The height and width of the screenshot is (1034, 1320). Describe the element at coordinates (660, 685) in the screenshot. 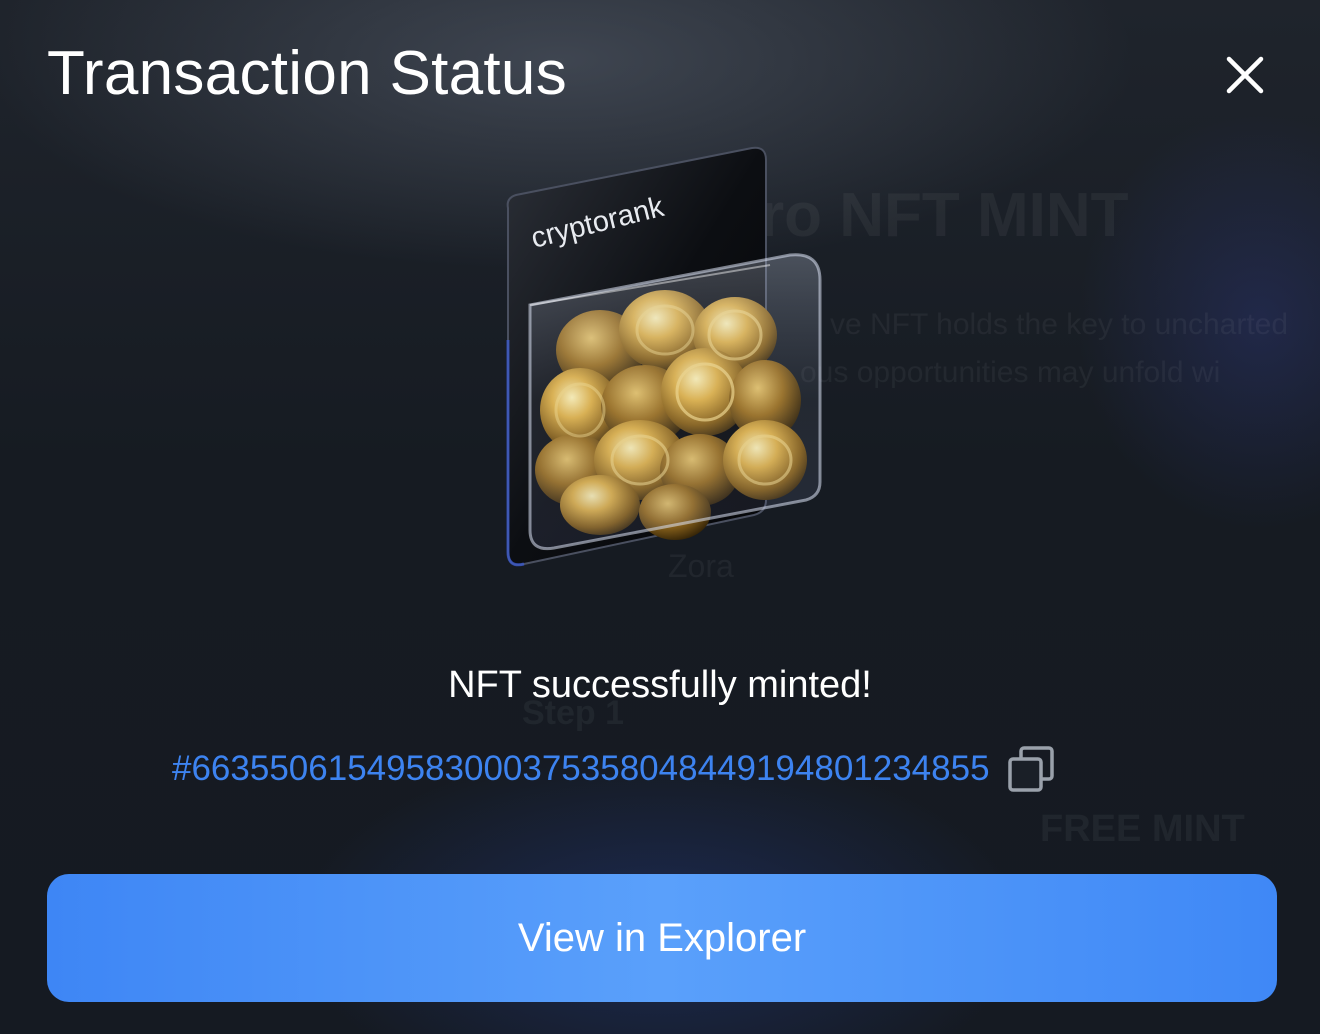

I see `mint-success-message: NFT successfully minted!` at that location.